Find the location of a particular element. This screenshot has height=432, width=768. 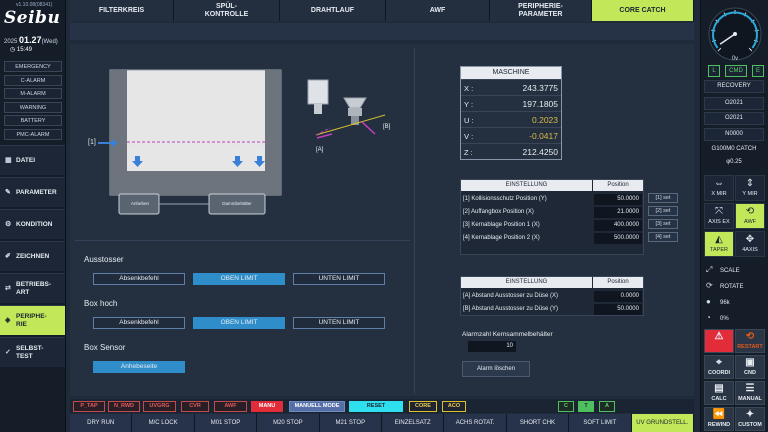

container-label: Dammbehälter is located at coordinates (237, 203).